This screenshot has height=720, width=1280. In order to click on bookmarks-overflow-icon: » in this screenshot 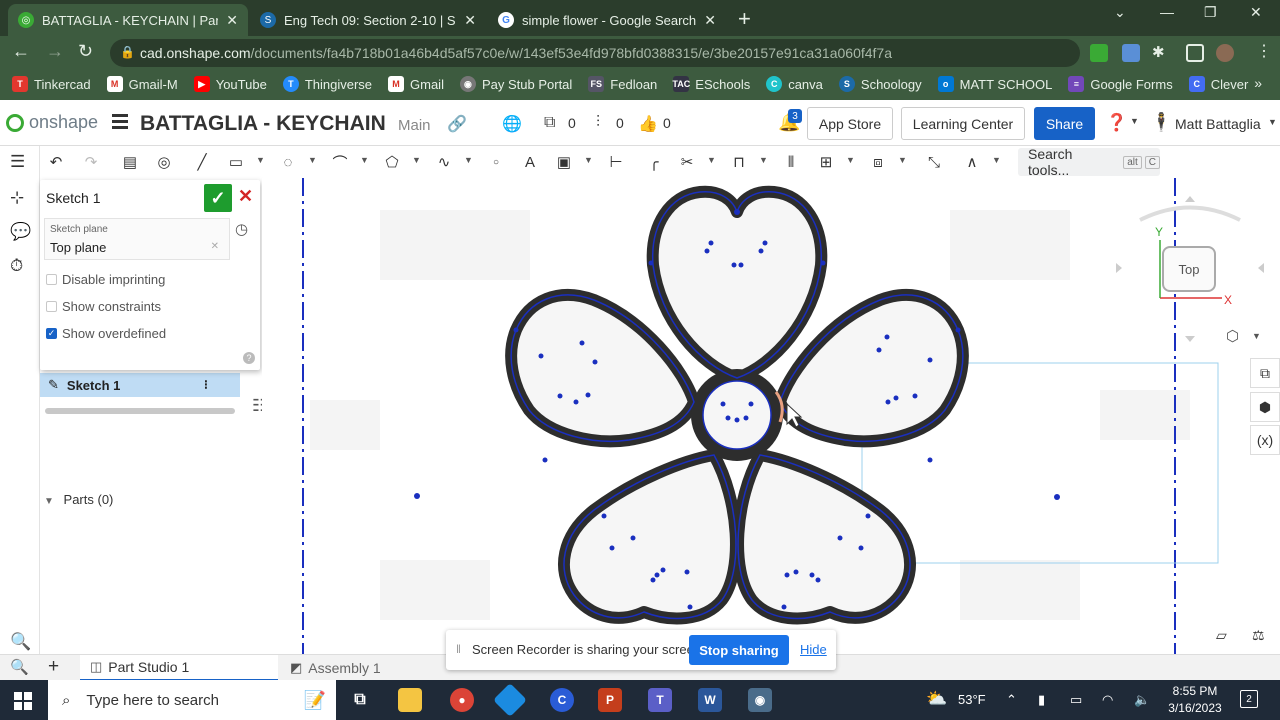, I will do `click(1258, 83)`.